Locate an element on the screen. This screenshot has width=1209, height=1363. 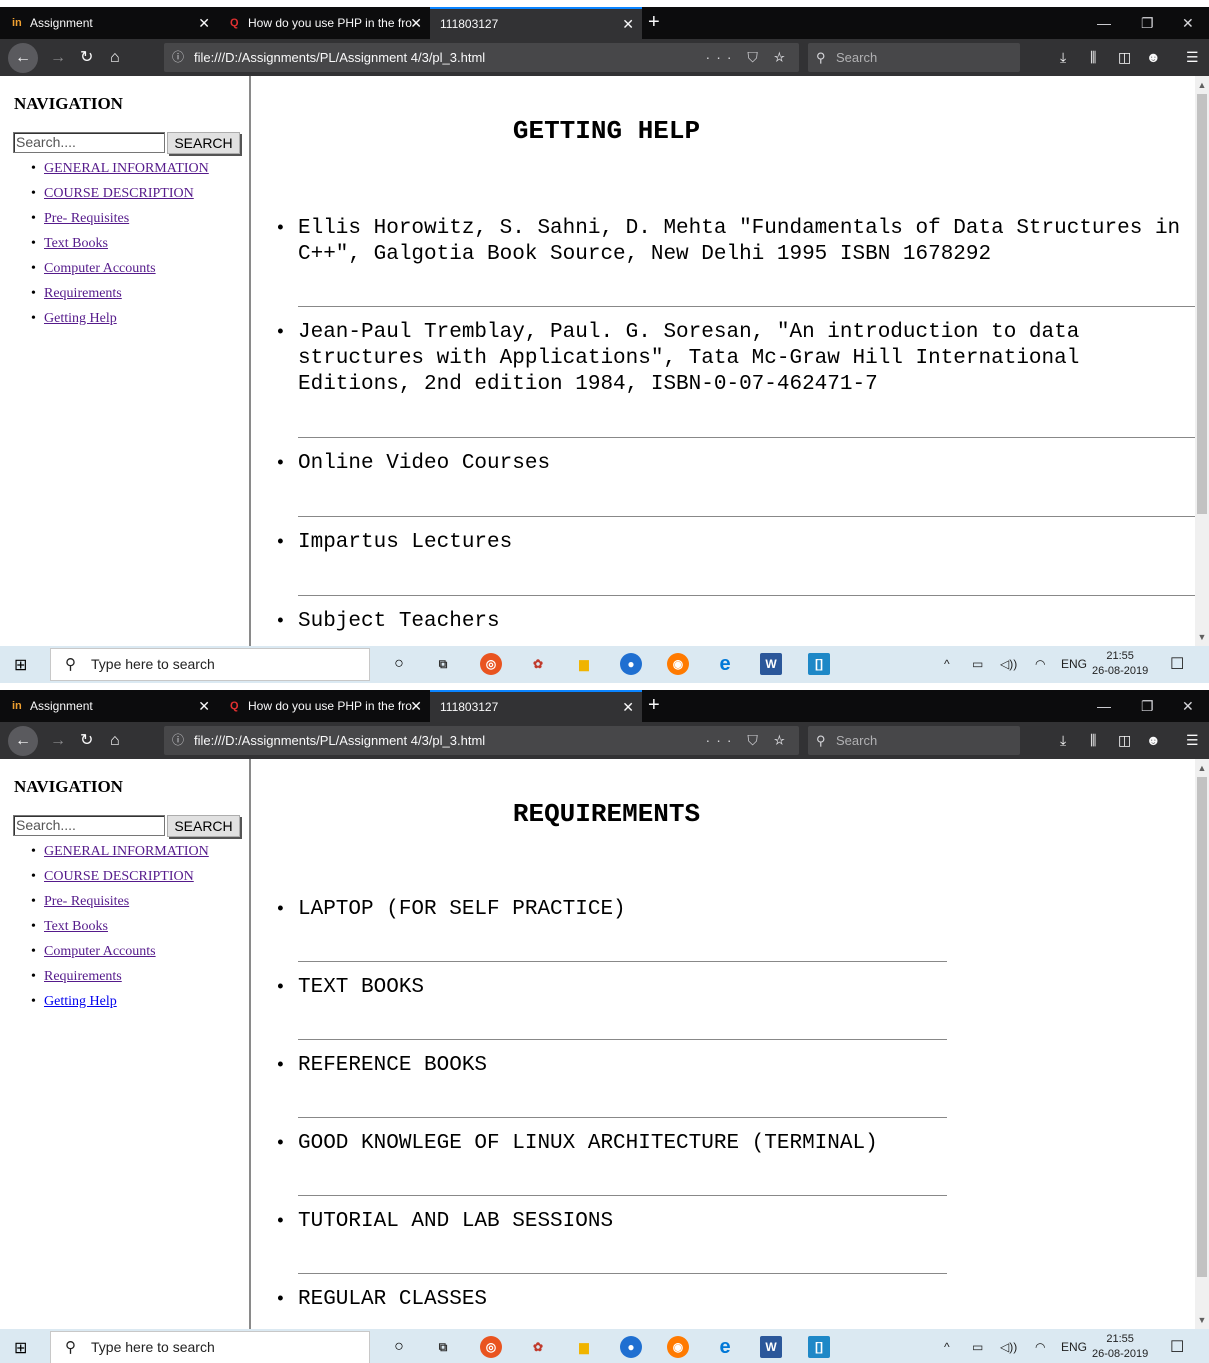
word-icon: W is located at coordinates (771, 1347).